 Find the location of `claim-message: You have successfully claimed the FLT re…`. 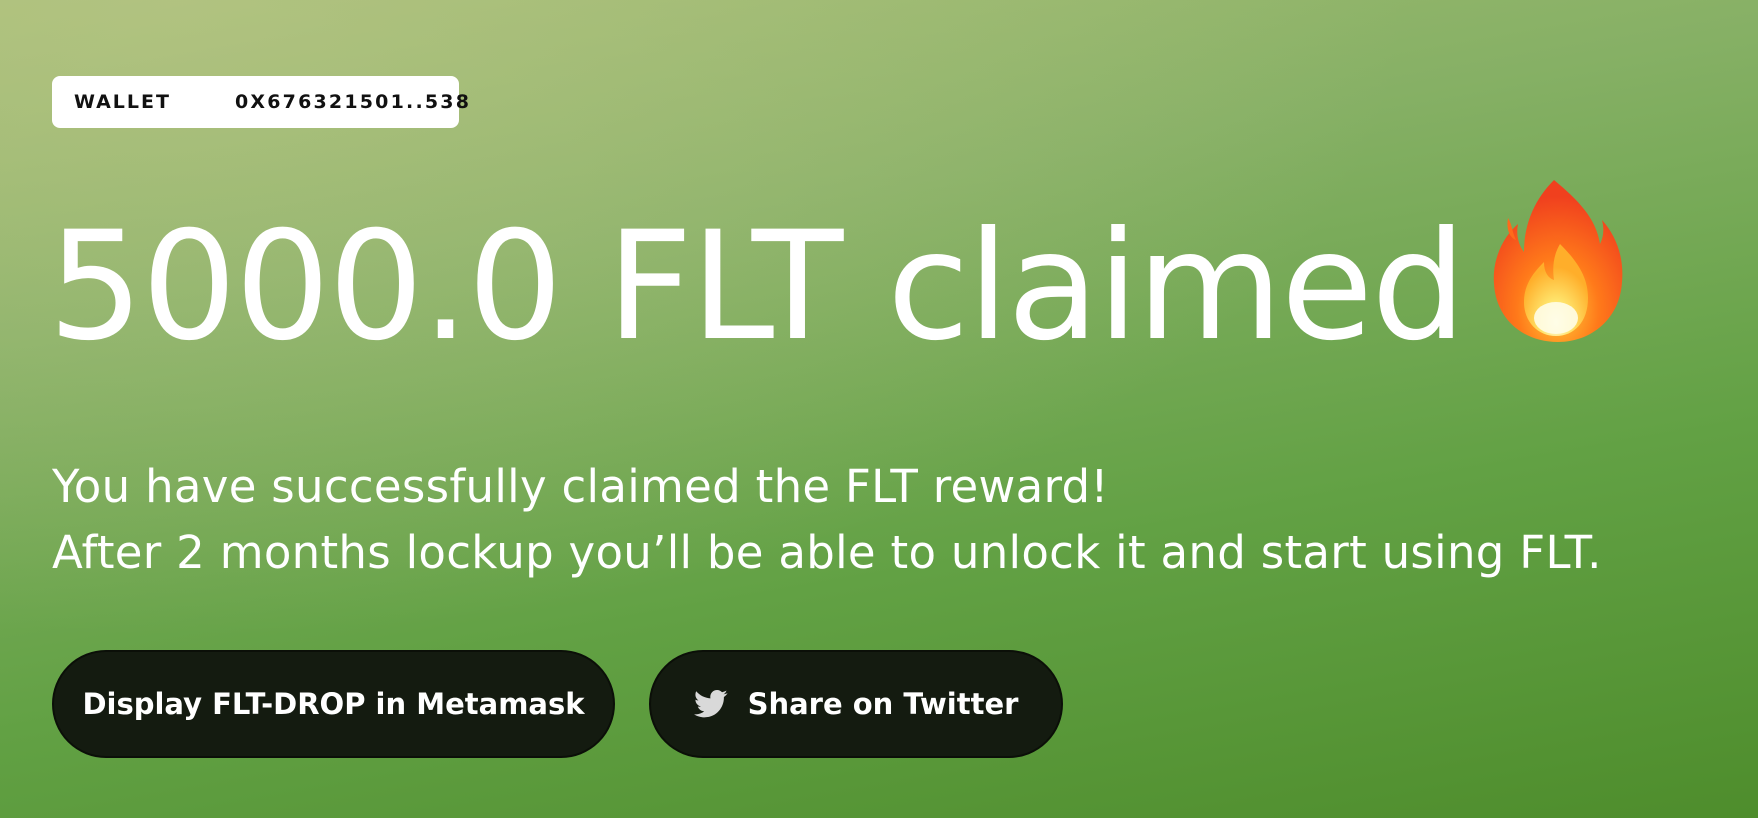

claim-message: You have successfully claimed the FLT re… is located at coordinates (827, 520).